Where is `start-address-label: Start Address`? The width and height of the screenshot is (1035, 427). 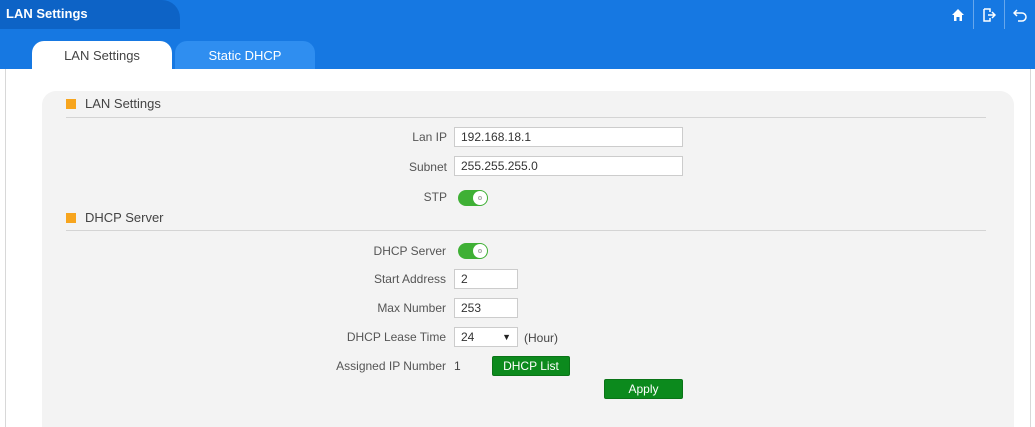
start-address-label: Start Address is located at coordinates (409, 279).